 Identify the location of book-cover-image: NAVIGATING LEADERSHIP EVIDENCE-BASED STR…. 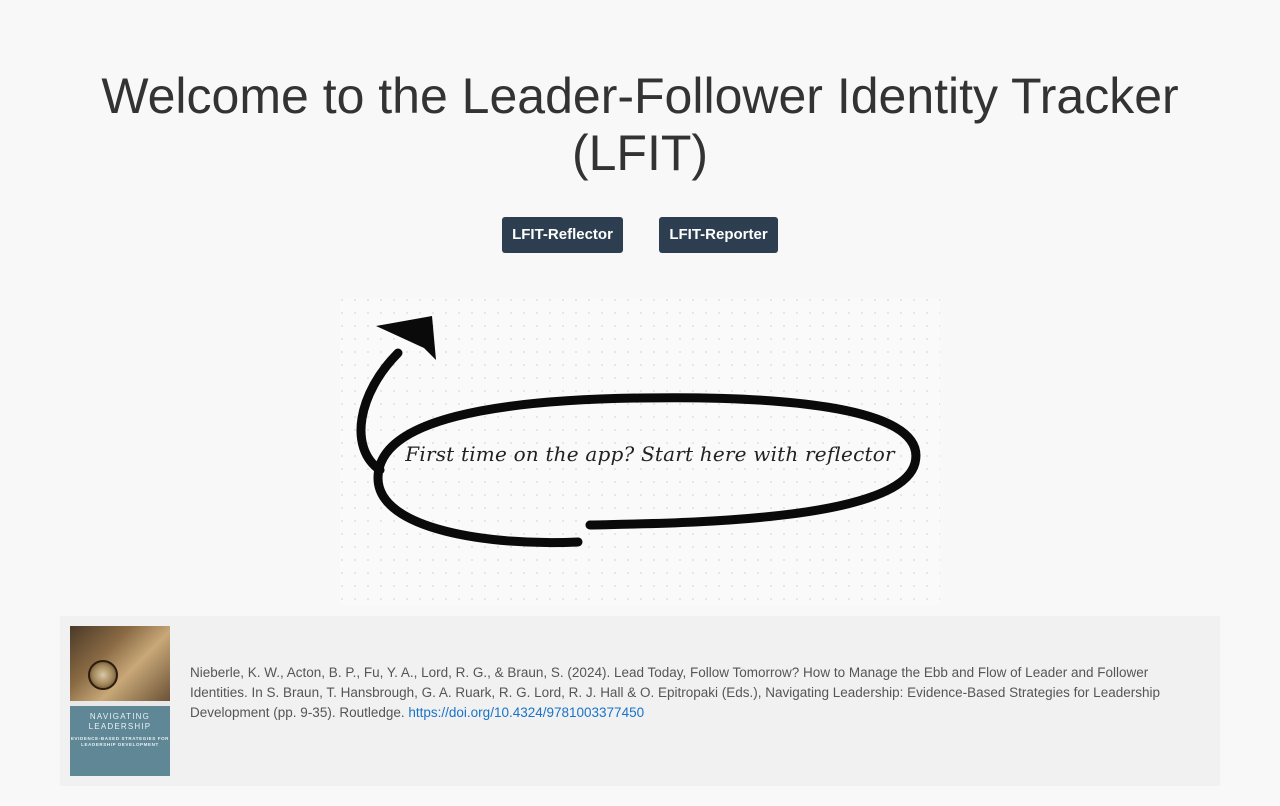
(120, 701).